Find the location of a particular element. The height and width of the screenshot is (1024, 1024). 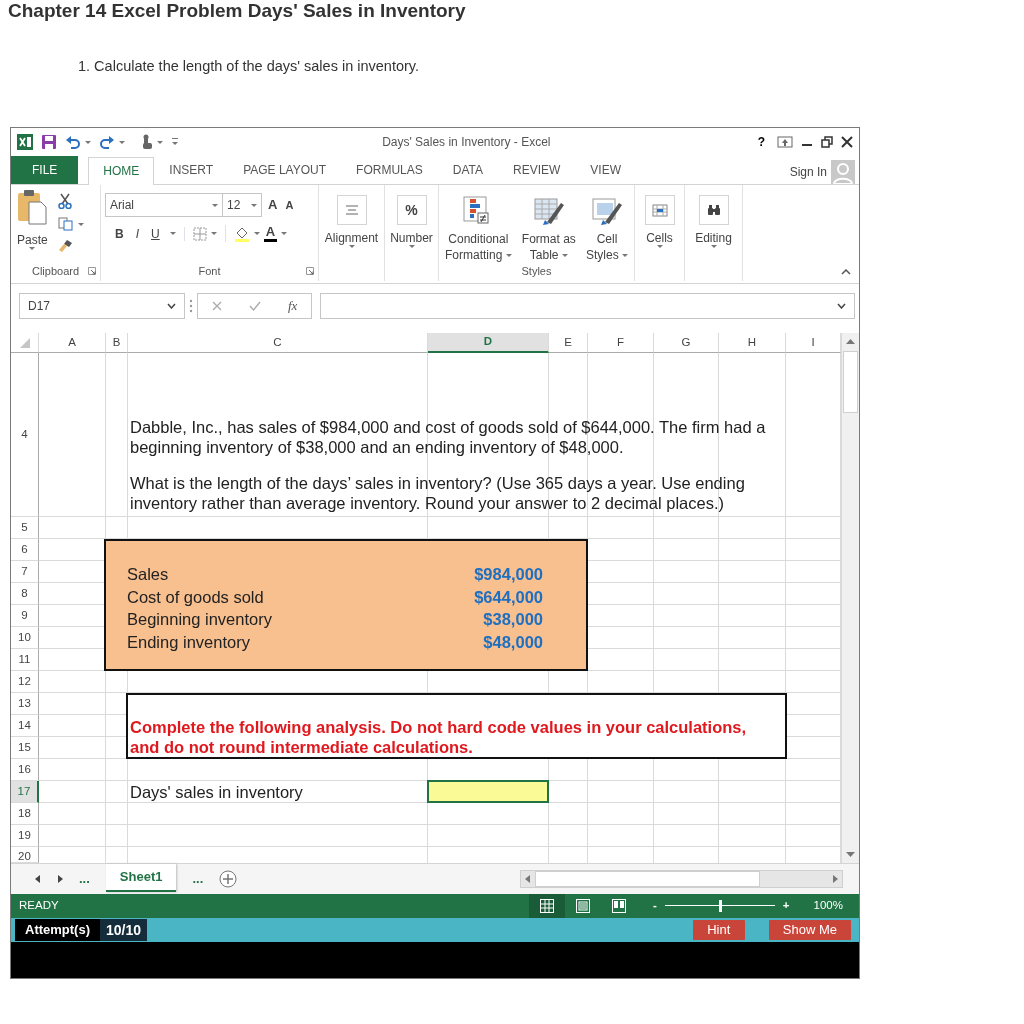

group-label: Font is located at coordinates (209, 271).